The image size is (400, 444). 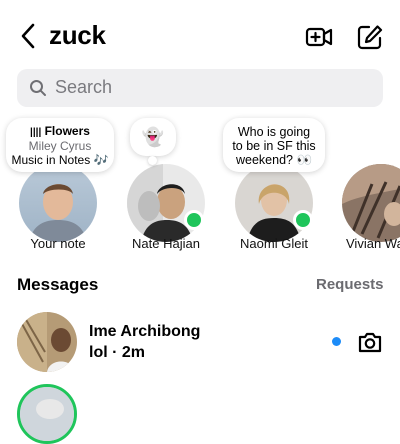 I want to click on music-bars-icon: ||||, so click(x=36, y=132).